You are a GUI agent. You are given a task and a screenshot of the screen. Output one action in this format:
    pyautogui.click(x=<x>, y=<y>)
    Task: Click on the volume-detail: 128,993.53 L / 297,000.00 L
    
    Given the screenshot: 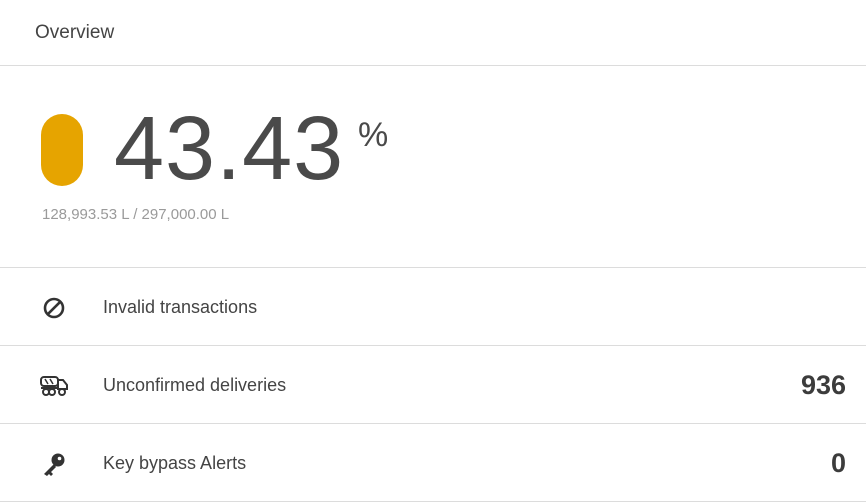 What is the action you would take?
    pyautogui.click(x=136, y=214)
    